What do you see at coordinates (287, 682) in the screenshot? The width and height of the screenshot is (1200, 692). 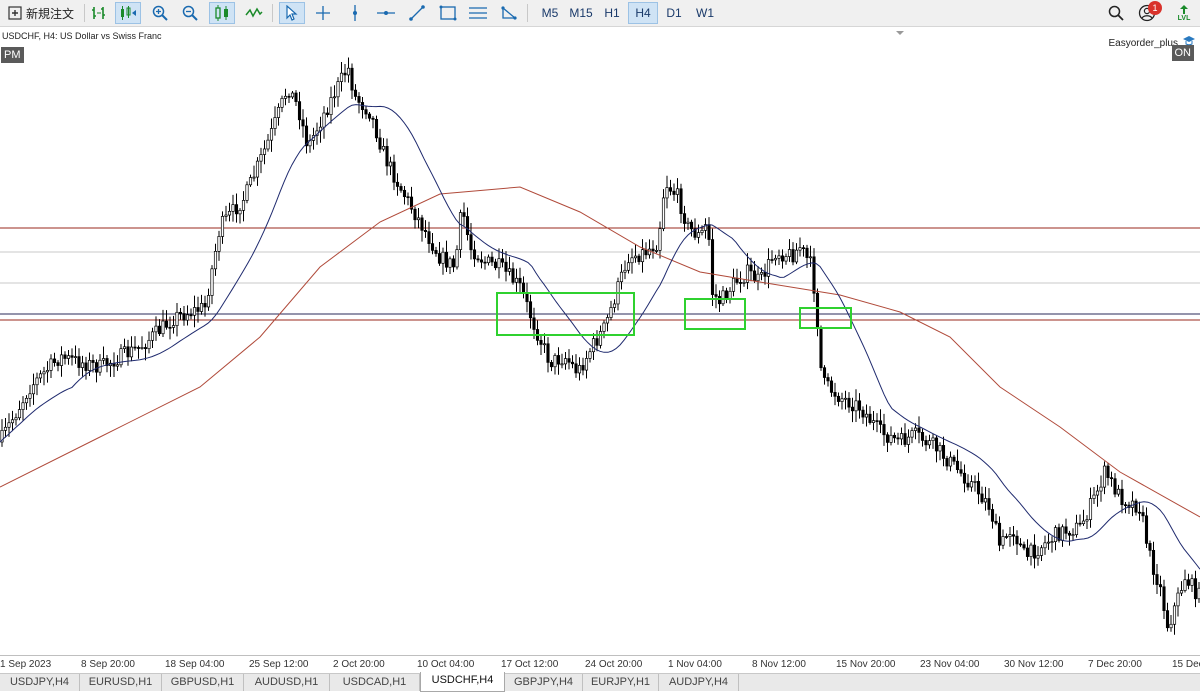 I see `tab-audusd-h1: AUDUSD,H1` at bounding box center [287, 682].